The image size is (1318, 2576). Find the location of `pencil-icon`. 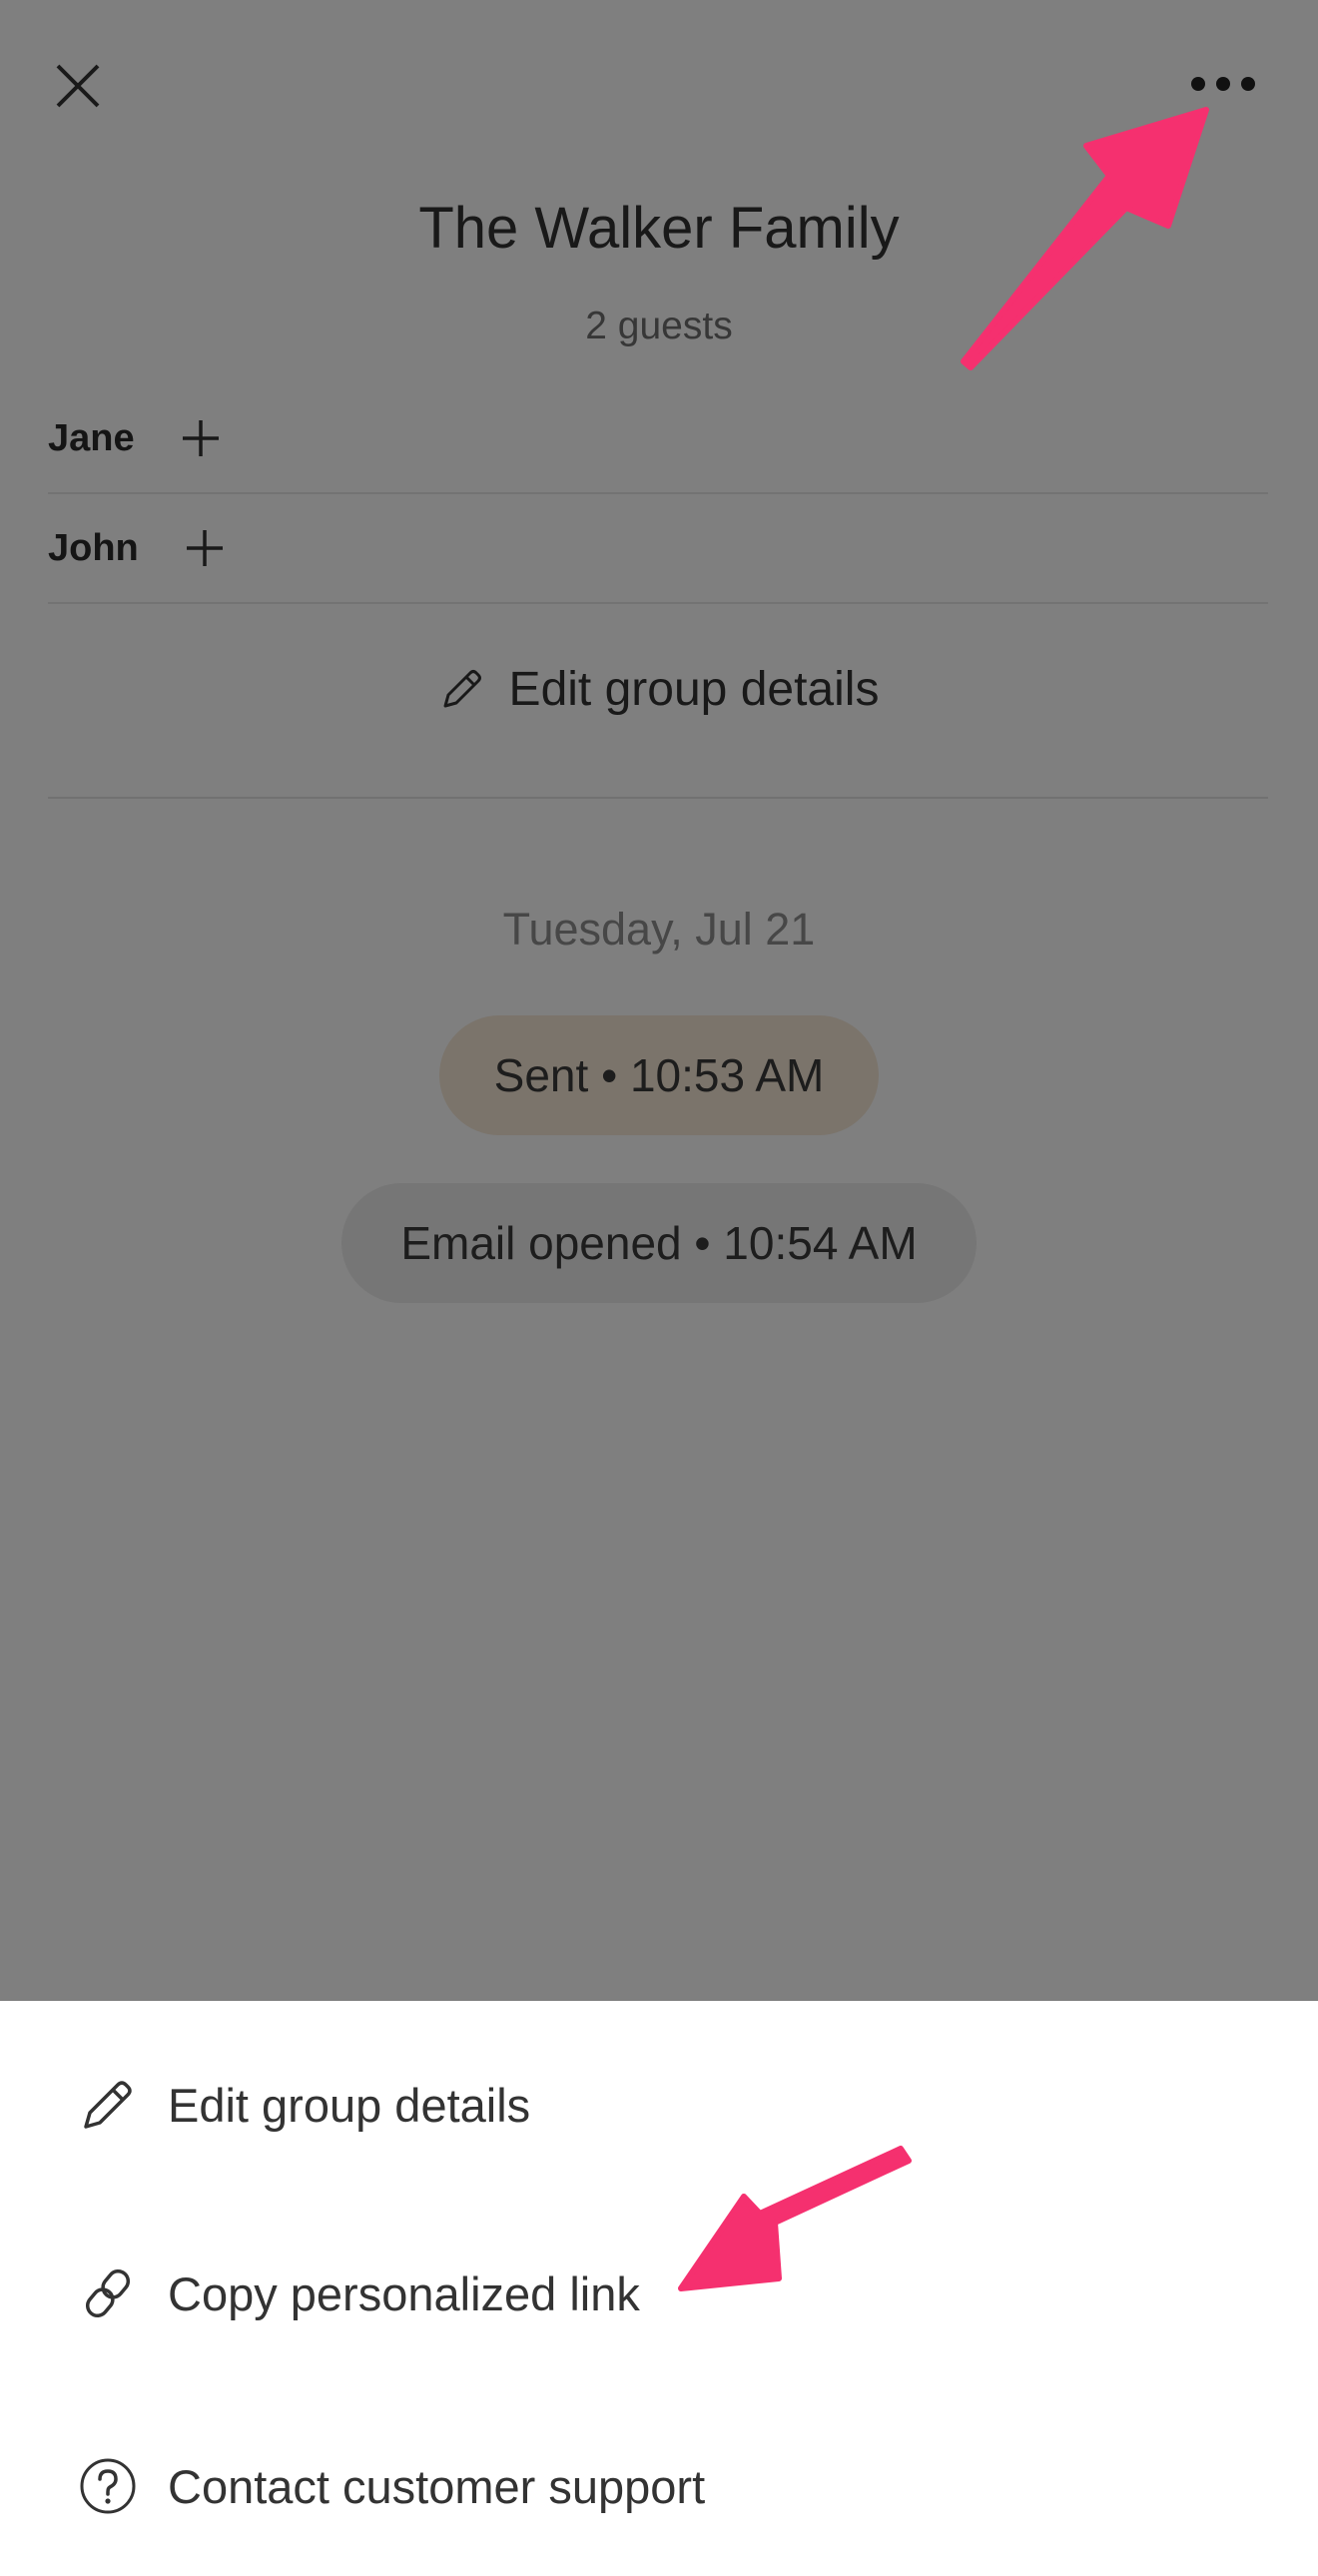

pencil-icon is located at coordinates (108, 2105).